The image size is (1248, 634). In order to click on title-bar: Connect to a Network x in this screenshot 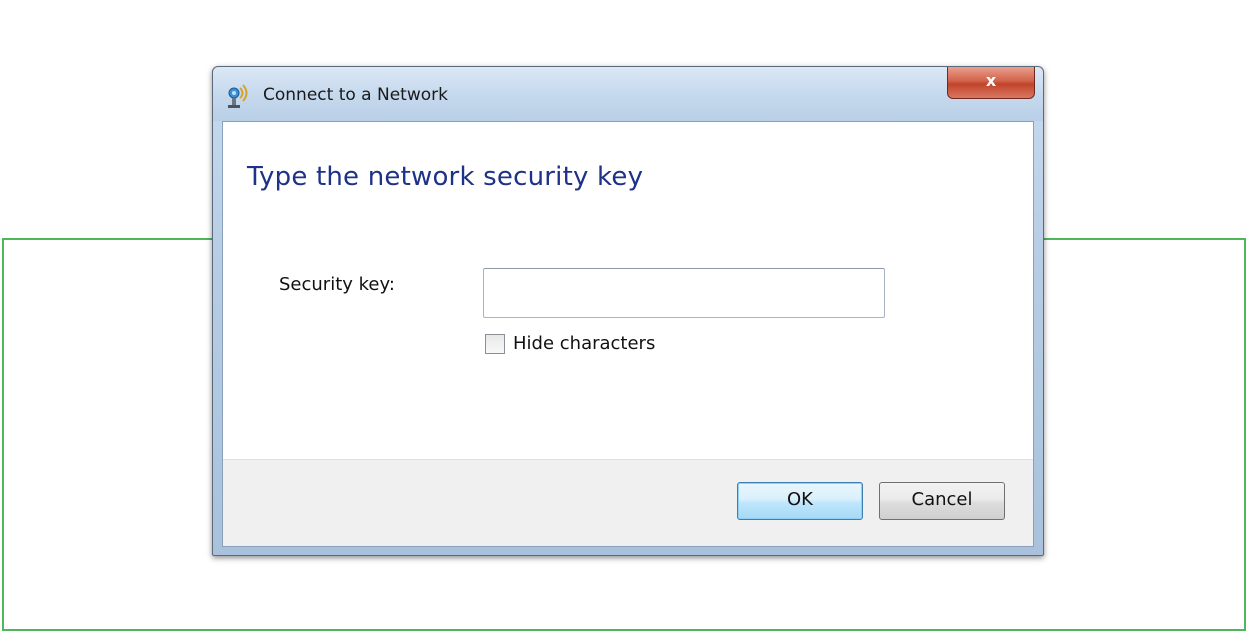, I will do `click(628, 94)`.